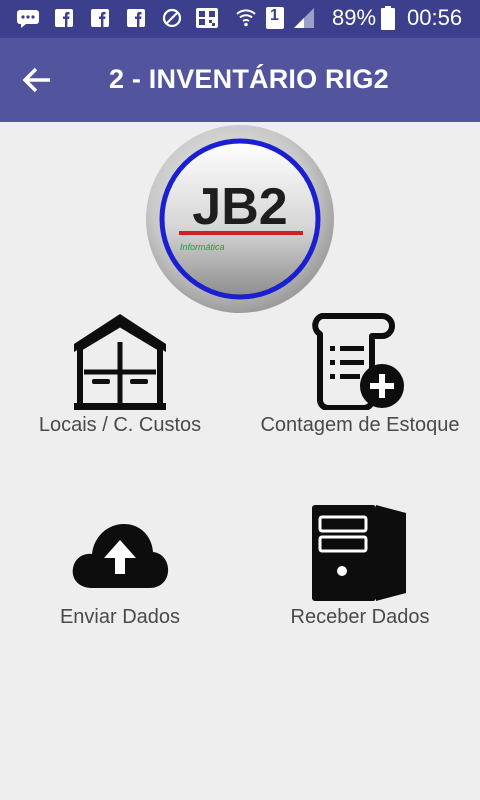 The image size is (480, 800). I want to click on logo-text: JB2, so click(239, 207).